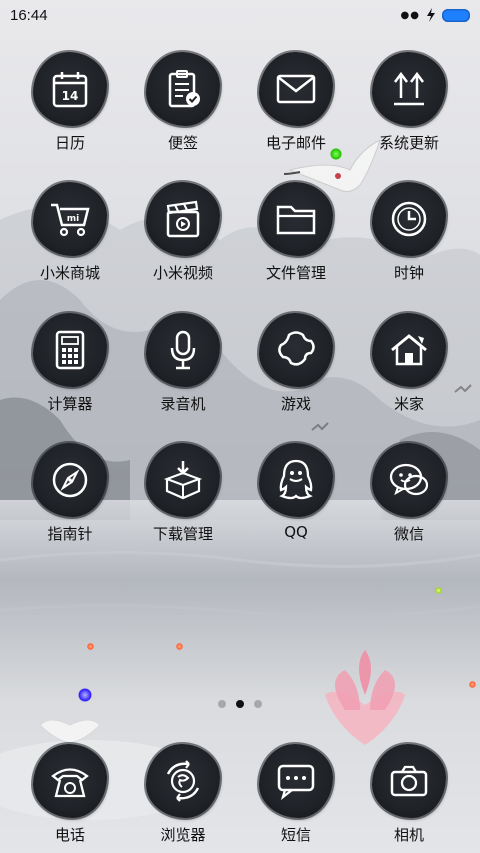  I want to click on app-download-box: 下载管理, so click(183, 493).